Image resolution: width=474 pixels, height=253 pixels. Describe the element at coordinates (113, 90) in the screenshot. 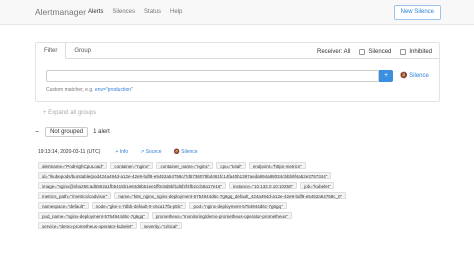

I see `hint-example: env="production"` at that location.